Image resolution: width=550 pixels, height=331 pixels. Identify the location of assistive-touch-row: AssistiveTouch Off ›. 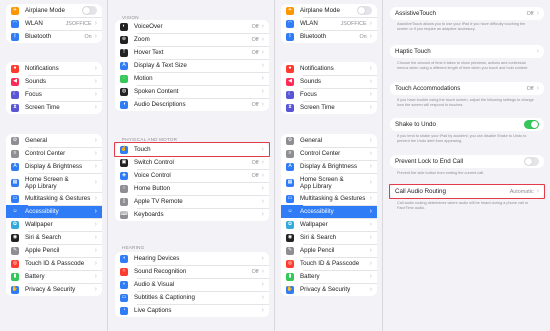
(467, 13).